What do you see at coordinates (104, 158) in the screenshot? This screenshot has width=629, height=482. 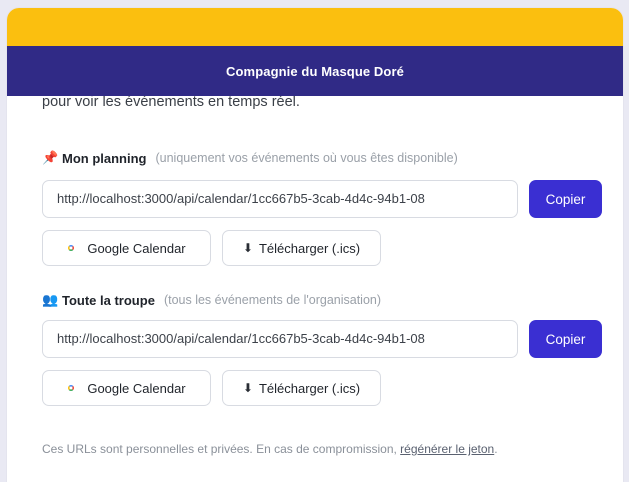 I see `section-title-label: Mon planning` at bounding box center [104, 158].